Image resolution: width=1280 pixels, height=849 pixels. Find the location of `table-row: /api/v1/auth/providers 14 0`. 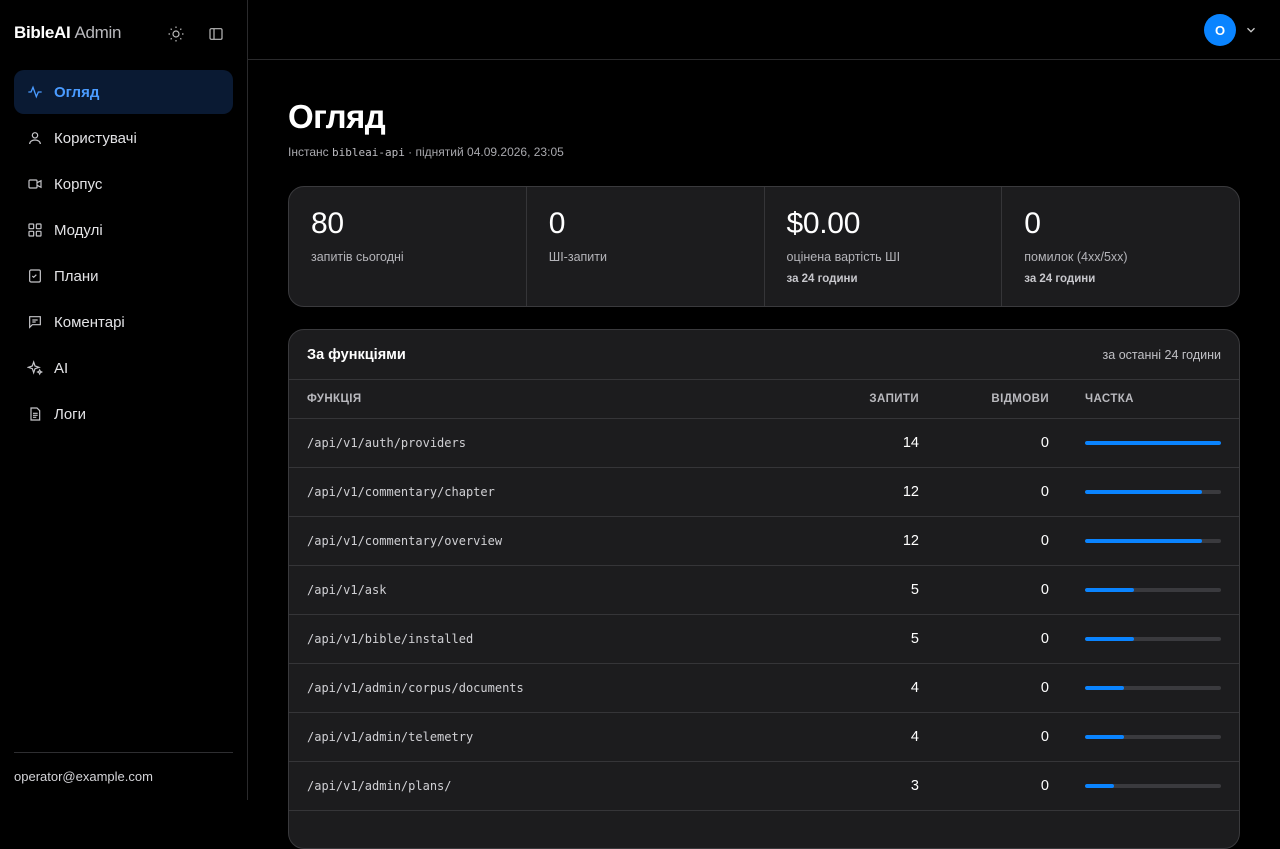

table-row: /api/v1/auth/providers 14 0 is located at coordinates (764, 443).